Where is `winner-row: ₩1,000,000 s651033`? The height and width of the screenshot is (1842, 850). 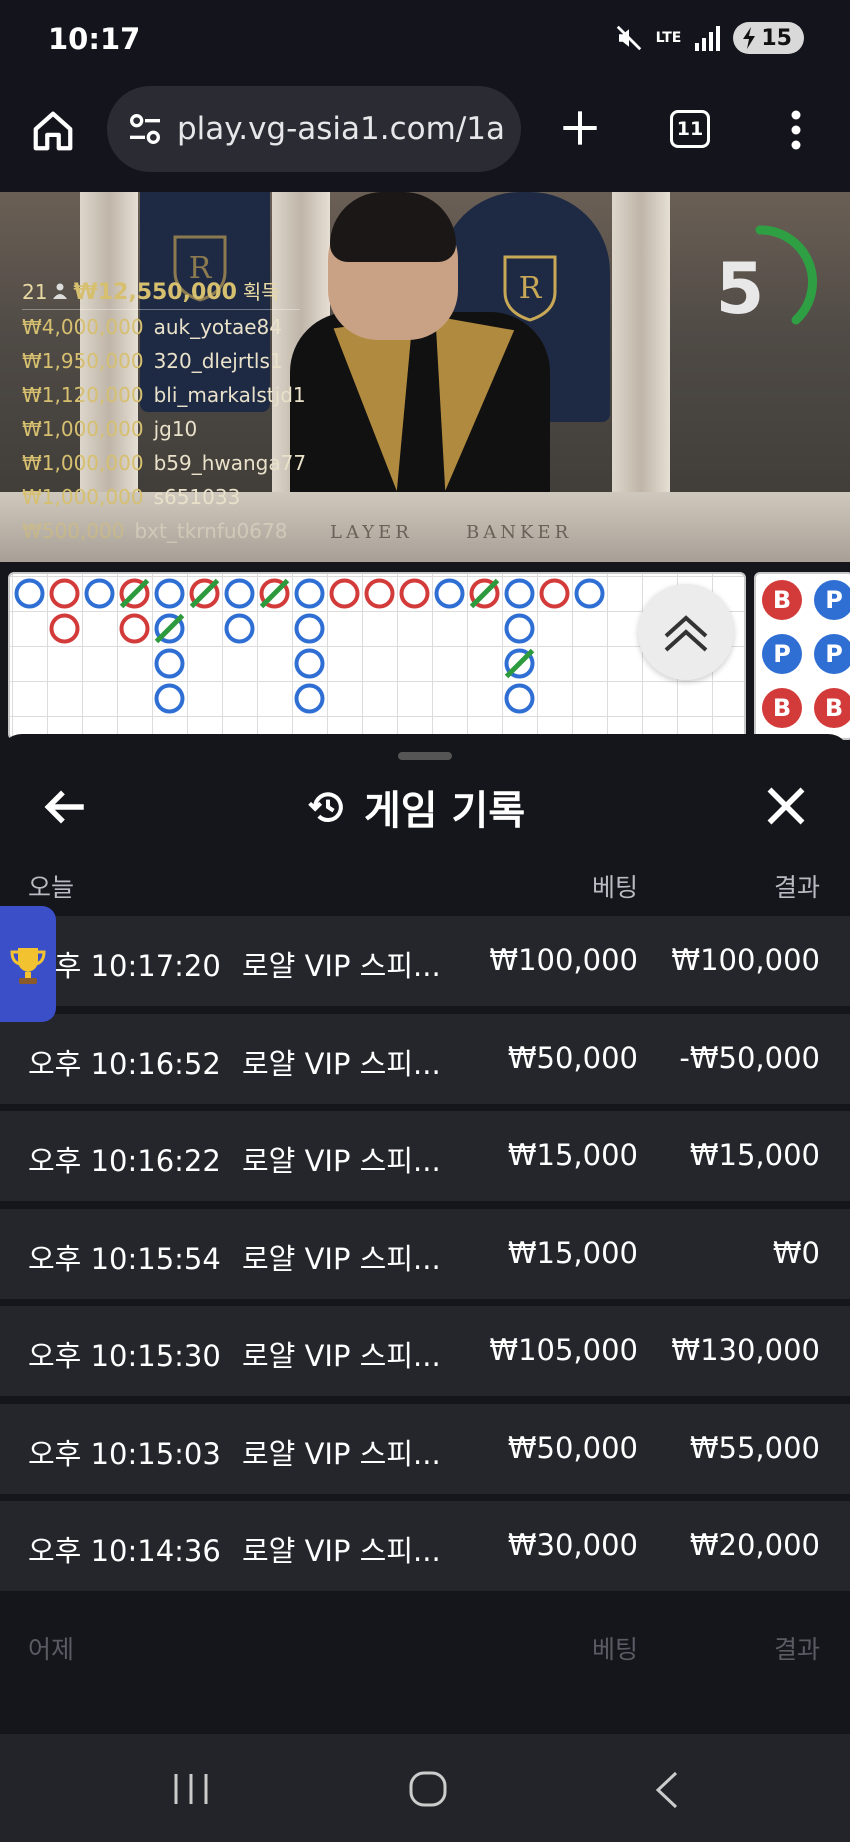 winner-row: ₩1,000,000 s651033 is located at coordinates (164, 497).